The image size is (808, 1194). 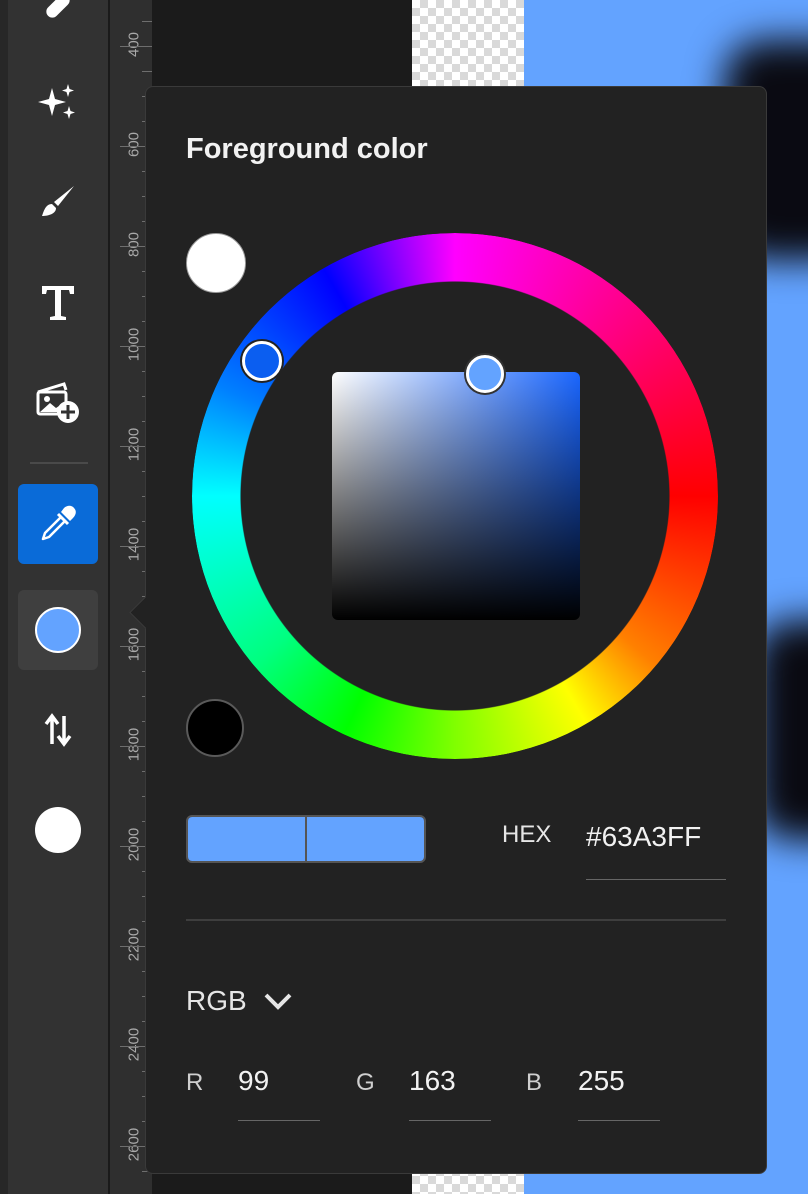 I want to click on ruler-label: 1000, so click(x=134, y=344).